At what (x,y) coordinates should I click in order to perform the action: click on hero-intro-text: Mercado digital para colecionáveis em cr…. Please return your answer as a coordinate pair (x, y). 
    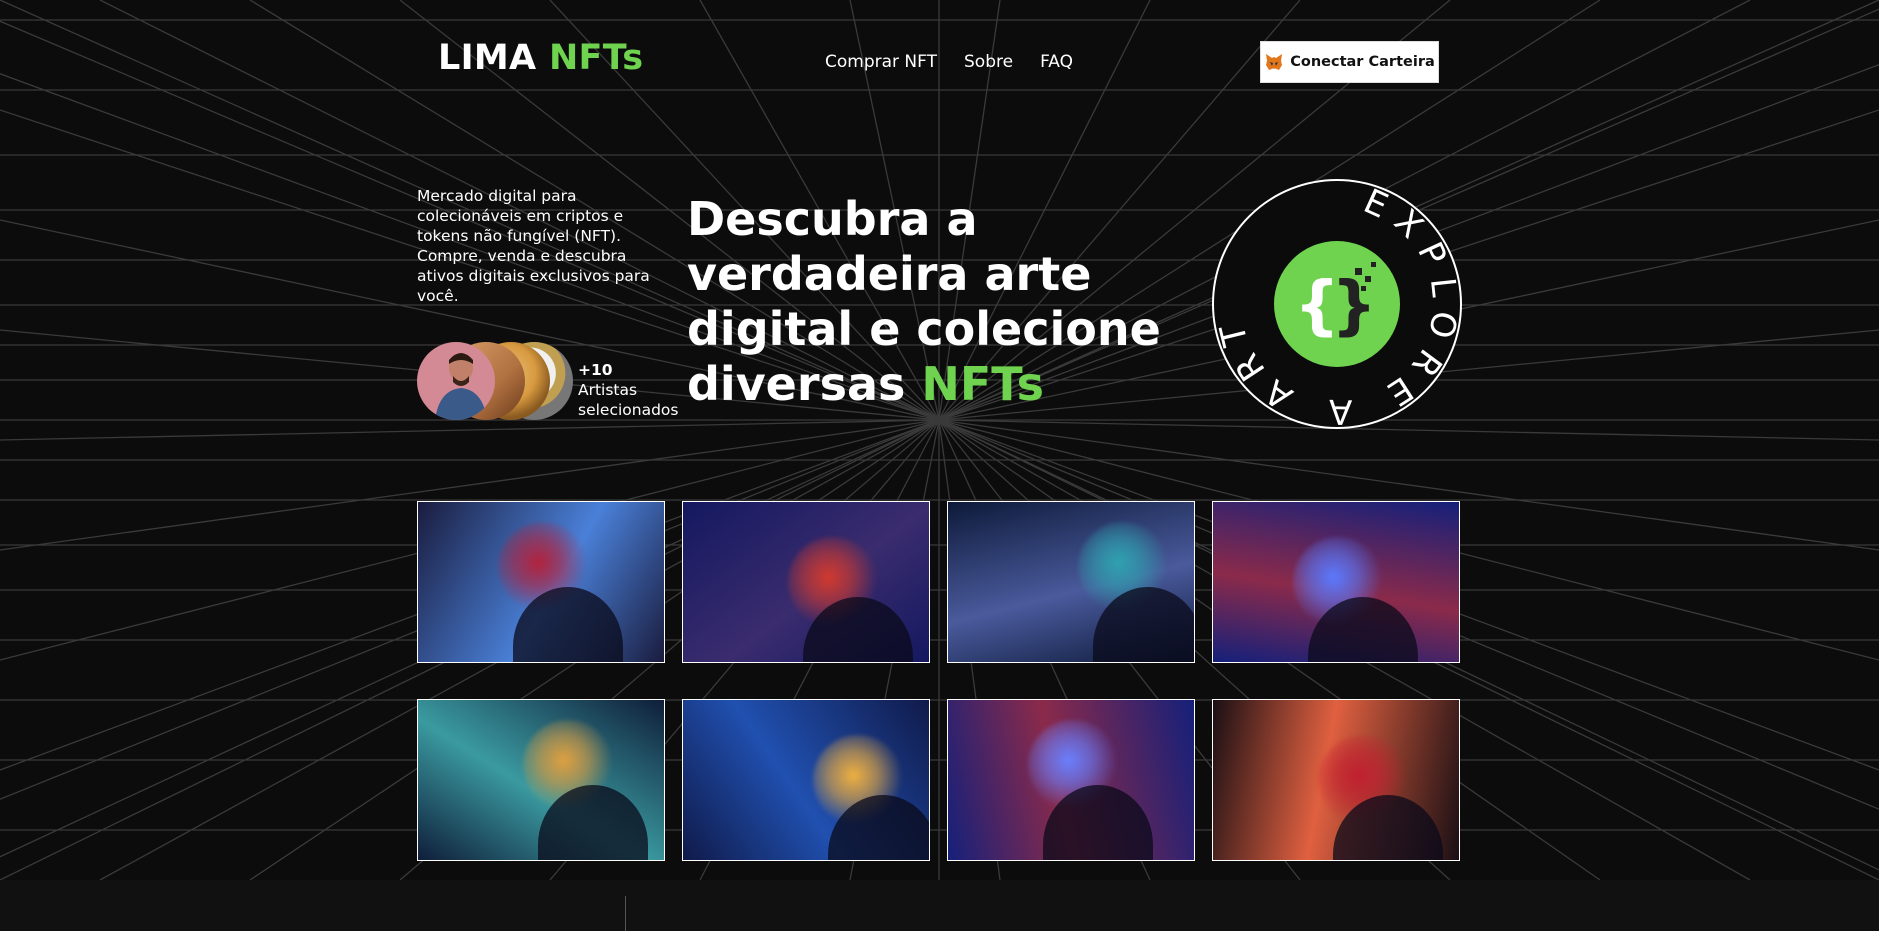
    Looking at the image, I should click on (533, 246).